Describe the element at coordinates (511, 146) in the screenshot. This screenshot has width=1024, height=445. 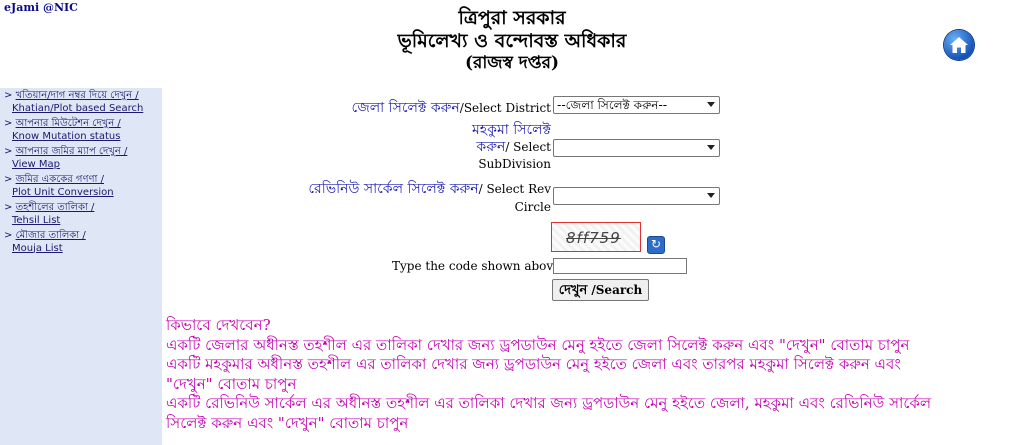
I see `subdivision-label: মহকুমা সিলেক্ট করুন/ Select SubDivision` at that location.